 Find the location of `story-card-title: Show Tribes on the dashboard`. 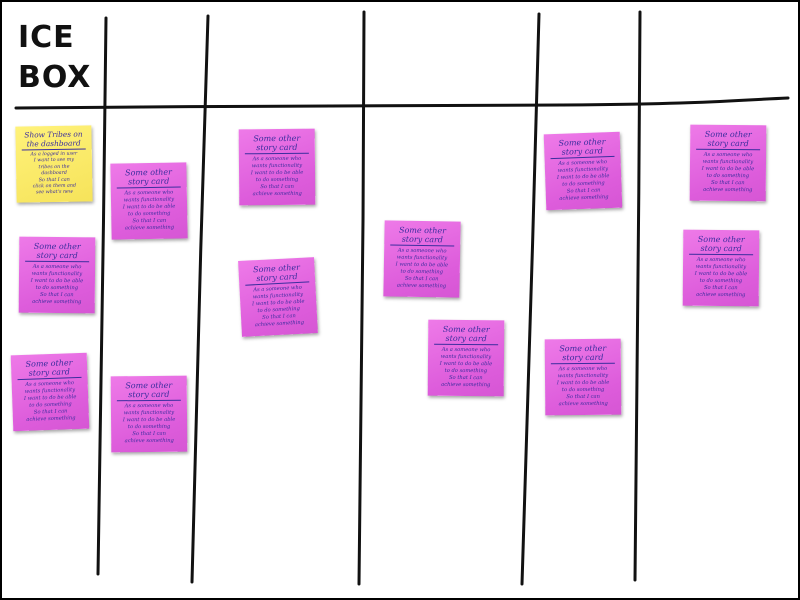

story-card-title: Show Tribes on the dashboard is located at coordinates (53, 140).